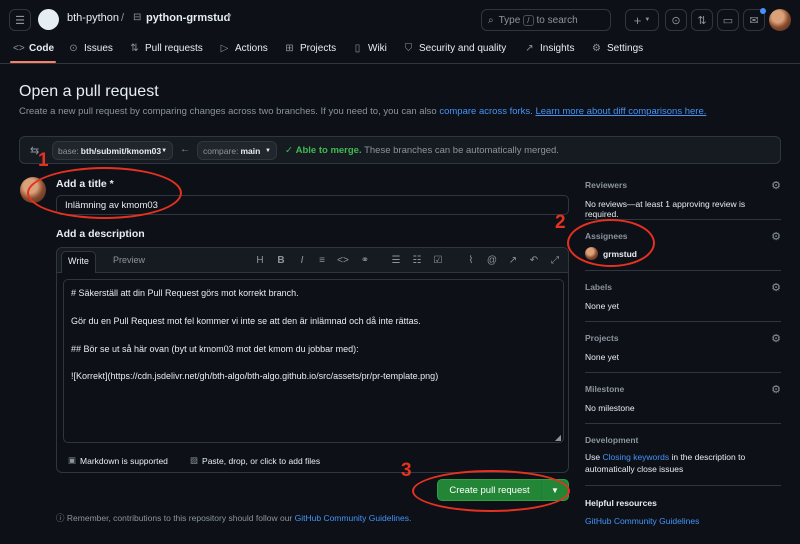  I want to click on book-icon: ▯, so click(357, 48).